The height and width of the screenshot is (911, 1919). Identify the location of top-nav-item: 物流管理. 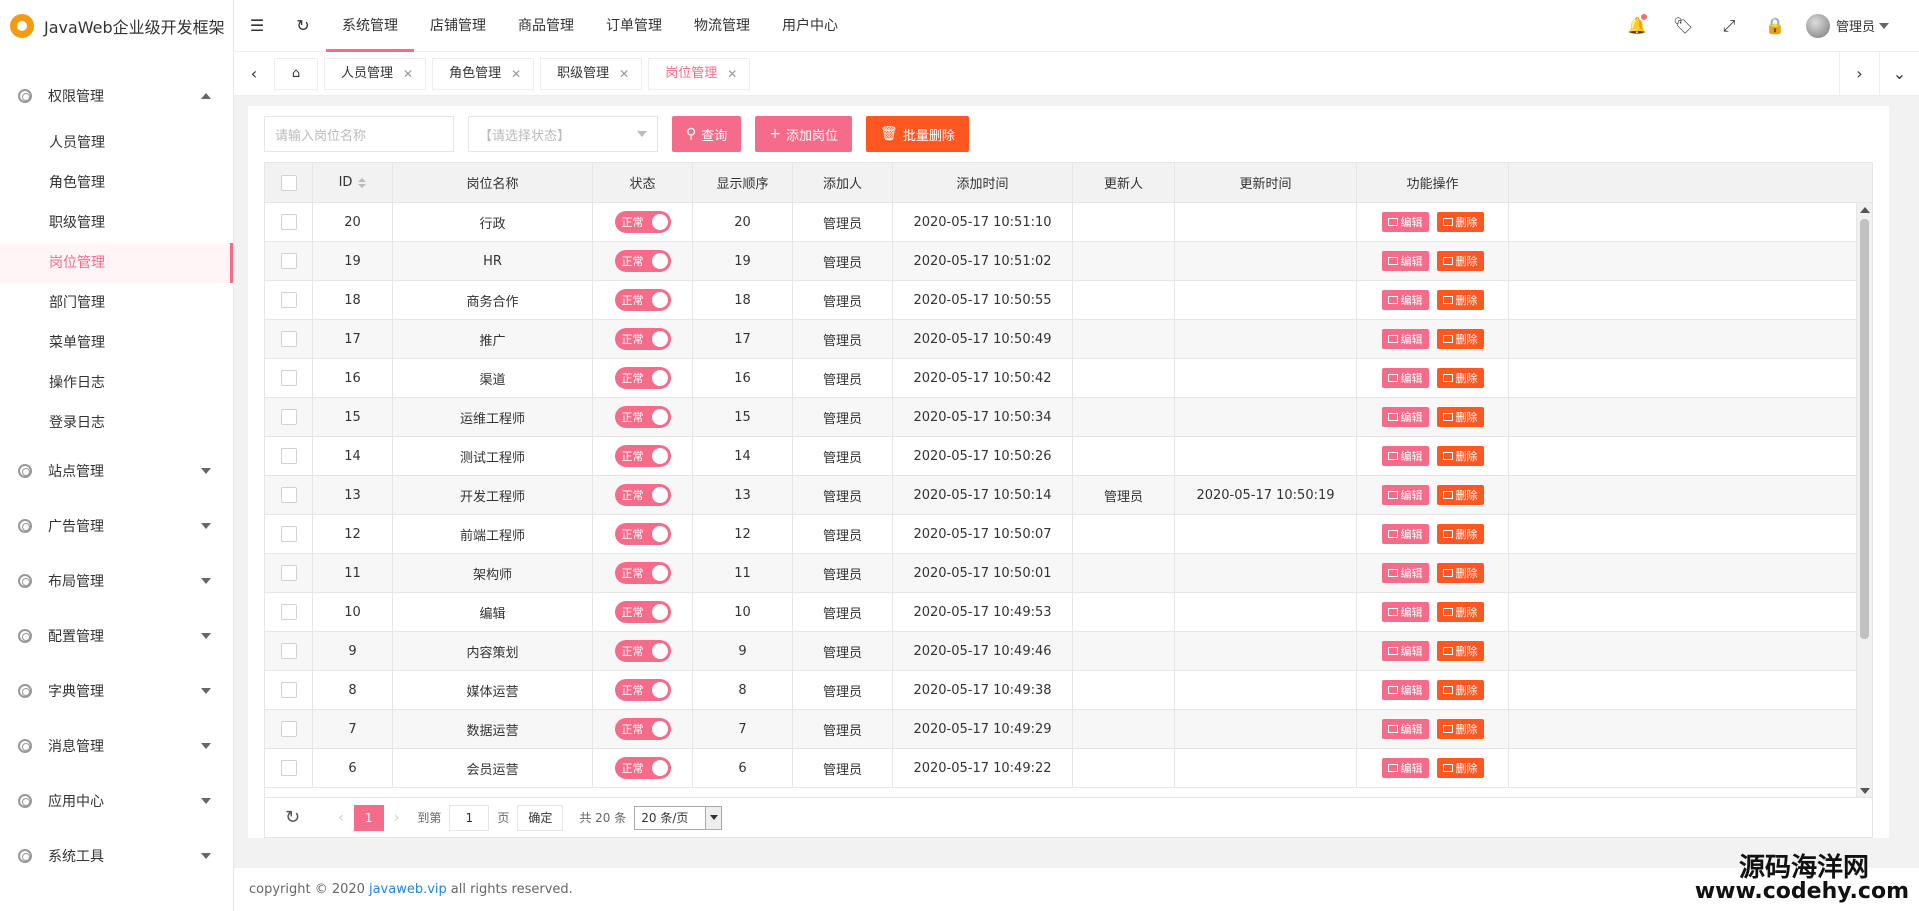
(722, 26).